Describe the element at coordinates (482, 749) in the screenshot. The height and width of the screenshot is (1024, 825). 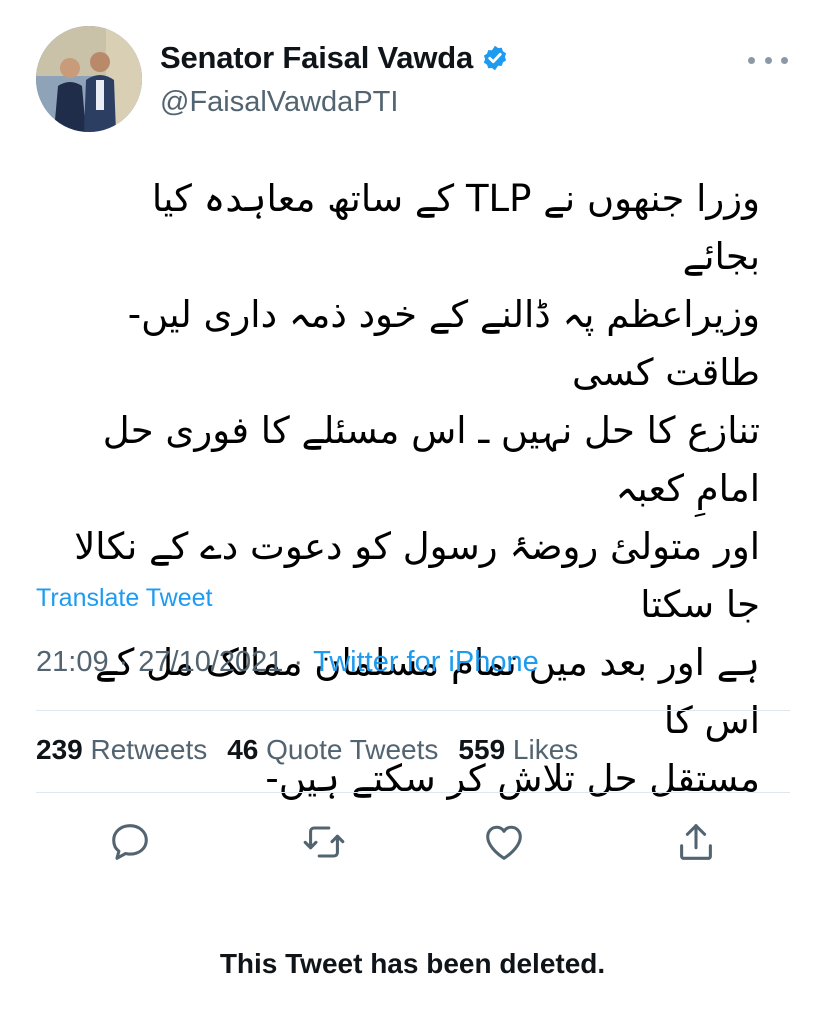
I see `likes-count: 559` at that location.